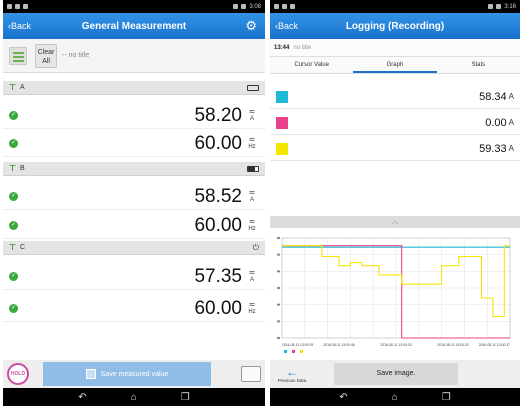  Describe the element at coordinates (478, 65) in the screenshot. I see `tab-stats: Stats` at that location.